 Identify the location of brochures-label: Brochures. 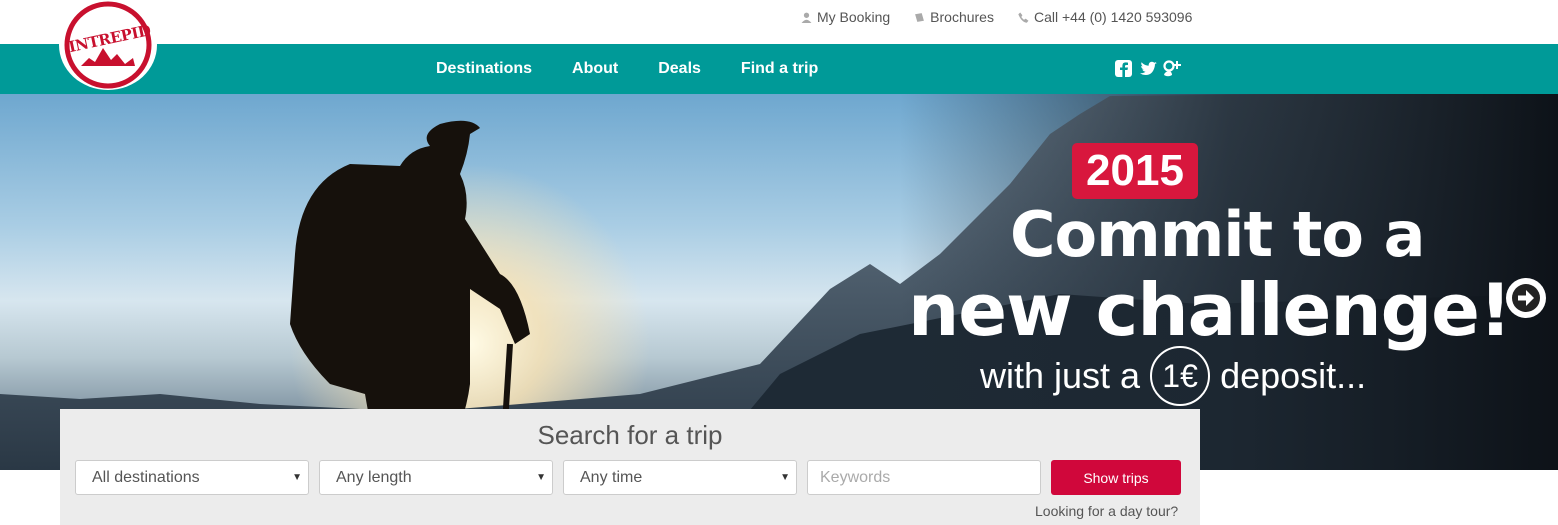
(962, 17).